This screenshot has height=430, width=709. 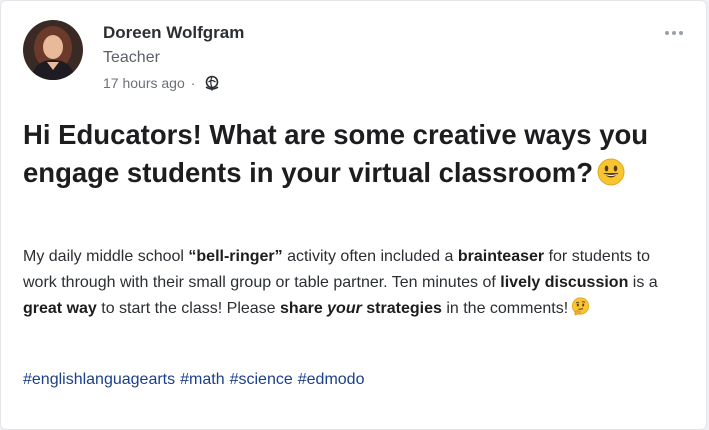 What do you see at coordinates (674, 33) in the screenshot?
I see `more-options-icon` at bounding box center [674, 33].